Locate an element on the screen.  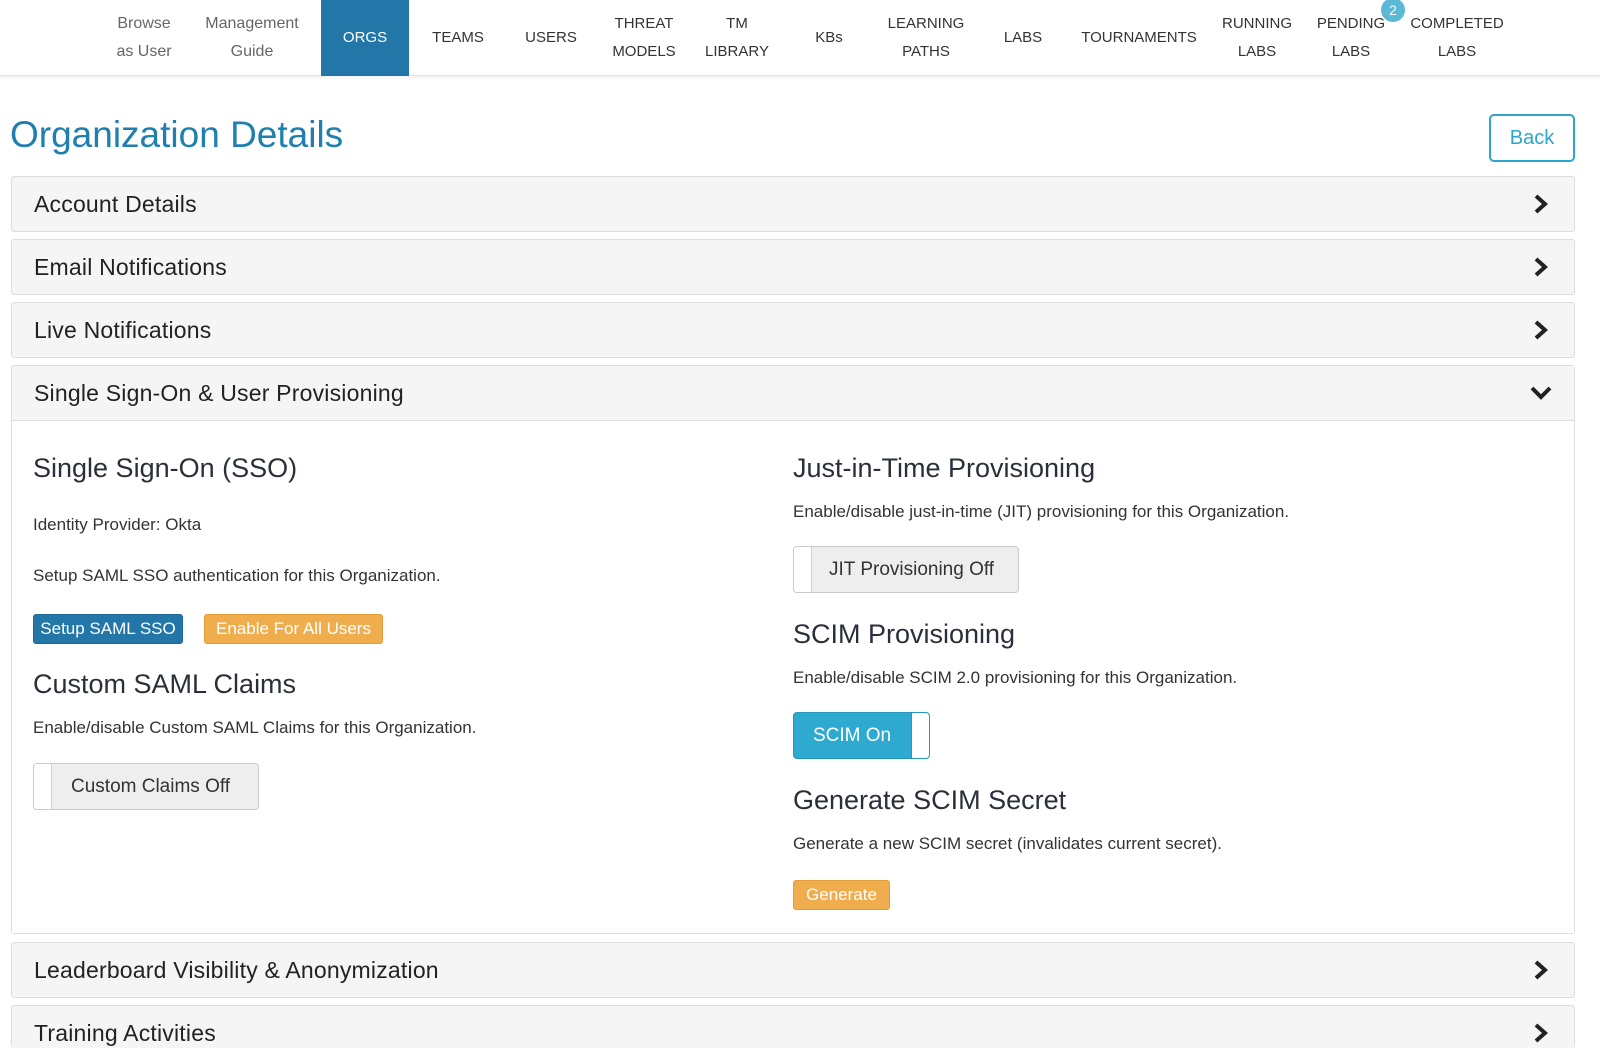
panel-header-live-notifications: Live Notifications is located at coordinates (793, 330).